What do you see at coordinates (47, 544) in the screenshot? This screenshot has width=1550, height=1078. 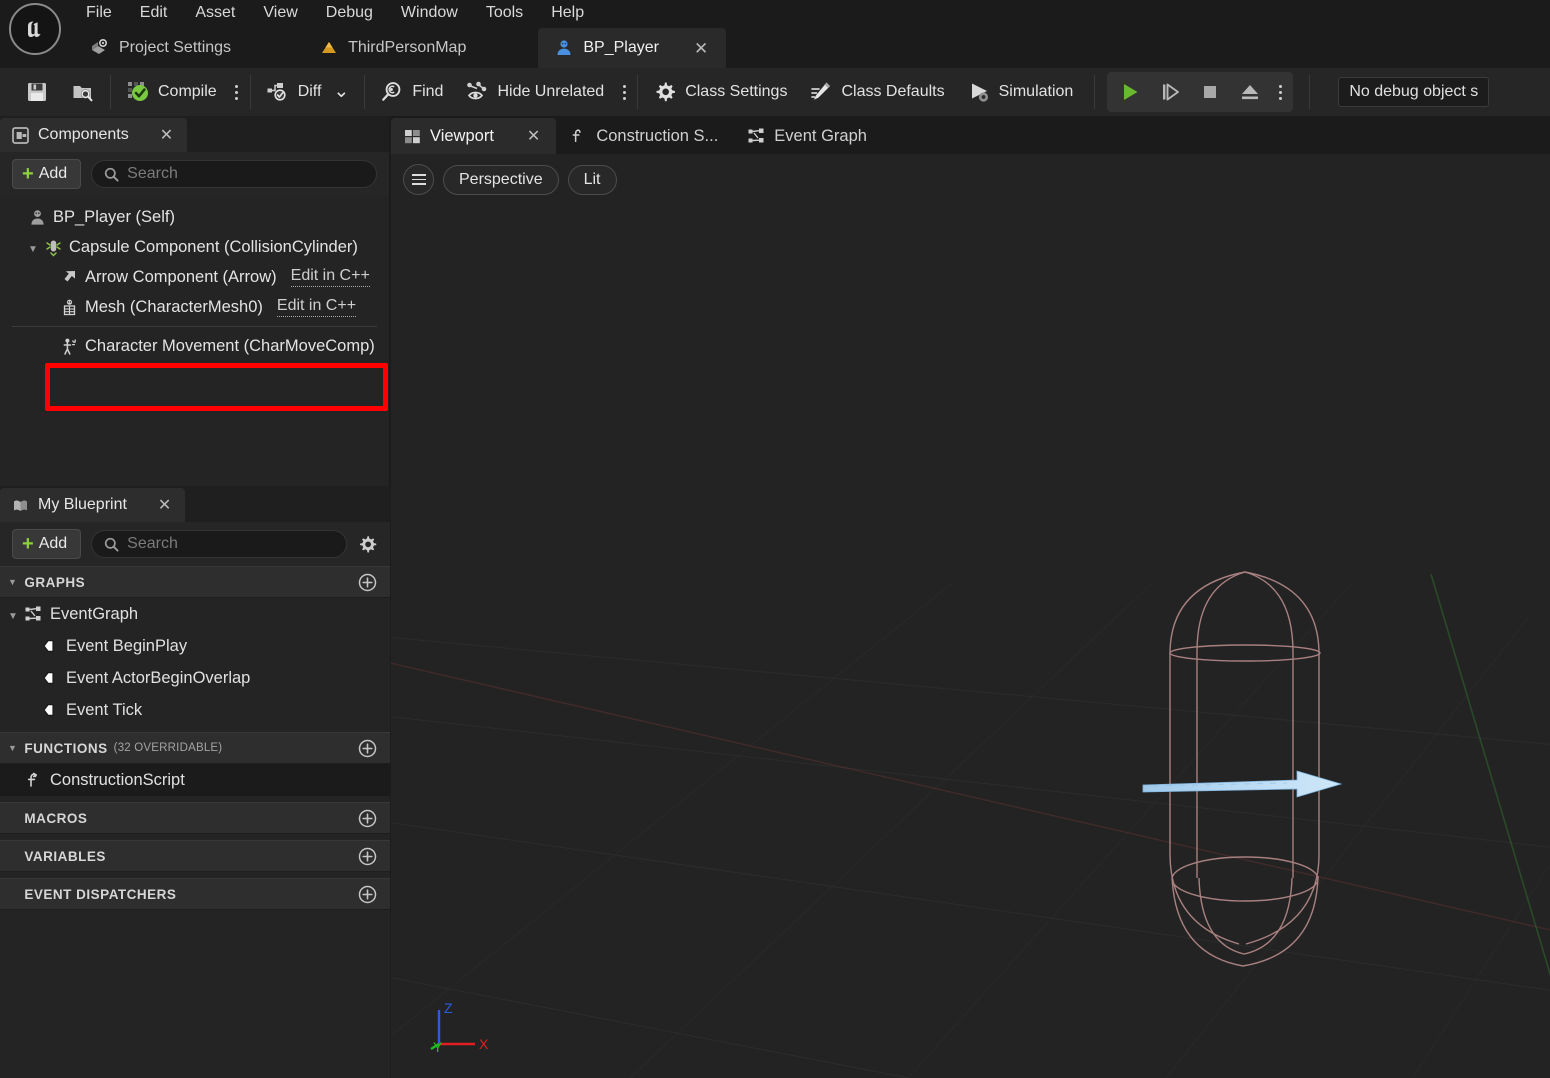 I see `add-blueprint-item-button: + Add` at bounding box center [47, 544].